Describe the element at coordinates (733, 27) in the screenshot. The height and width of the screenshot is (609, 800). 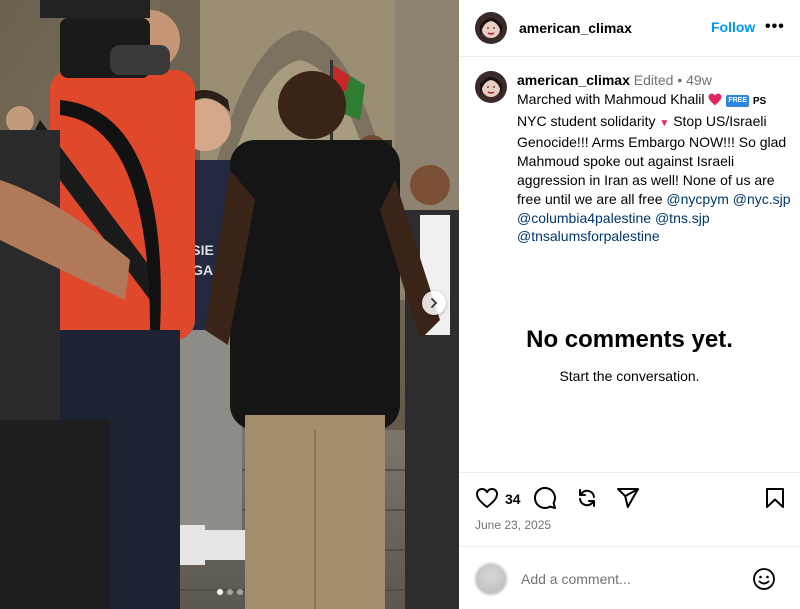
I see `follow-button: Follow` at that location.